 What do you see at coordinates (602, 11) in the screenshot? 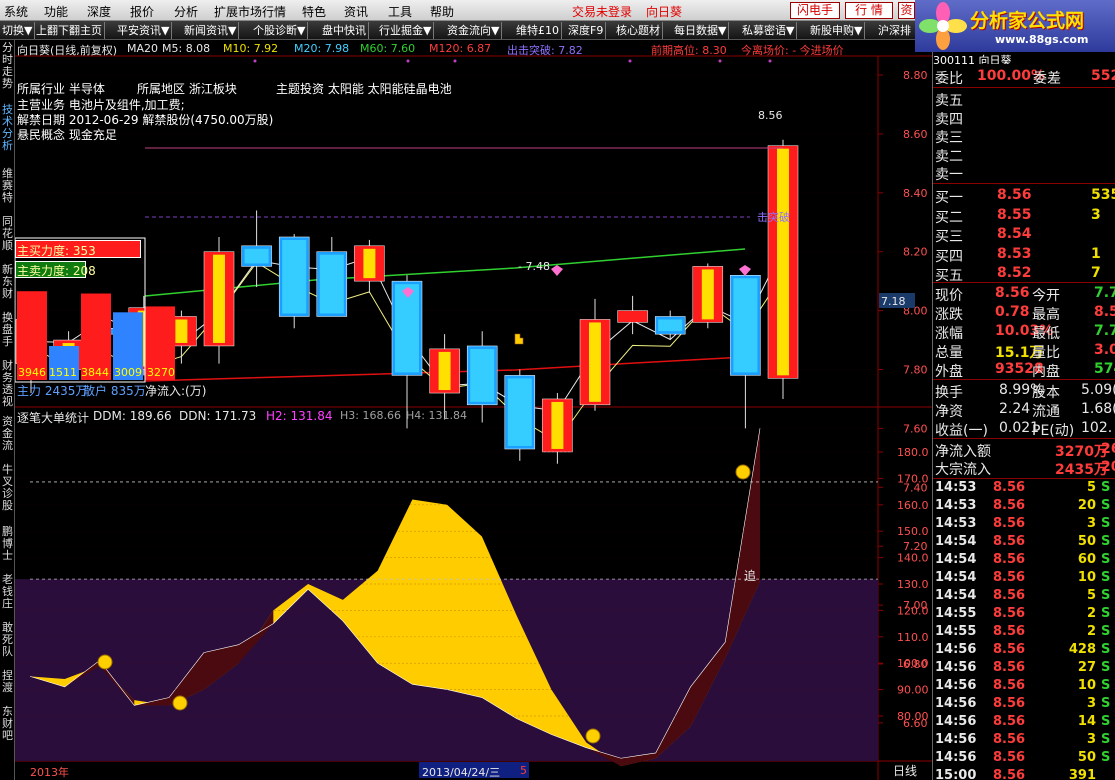
I see `login-status: 交易未登录` at bounding box center [602, 11].